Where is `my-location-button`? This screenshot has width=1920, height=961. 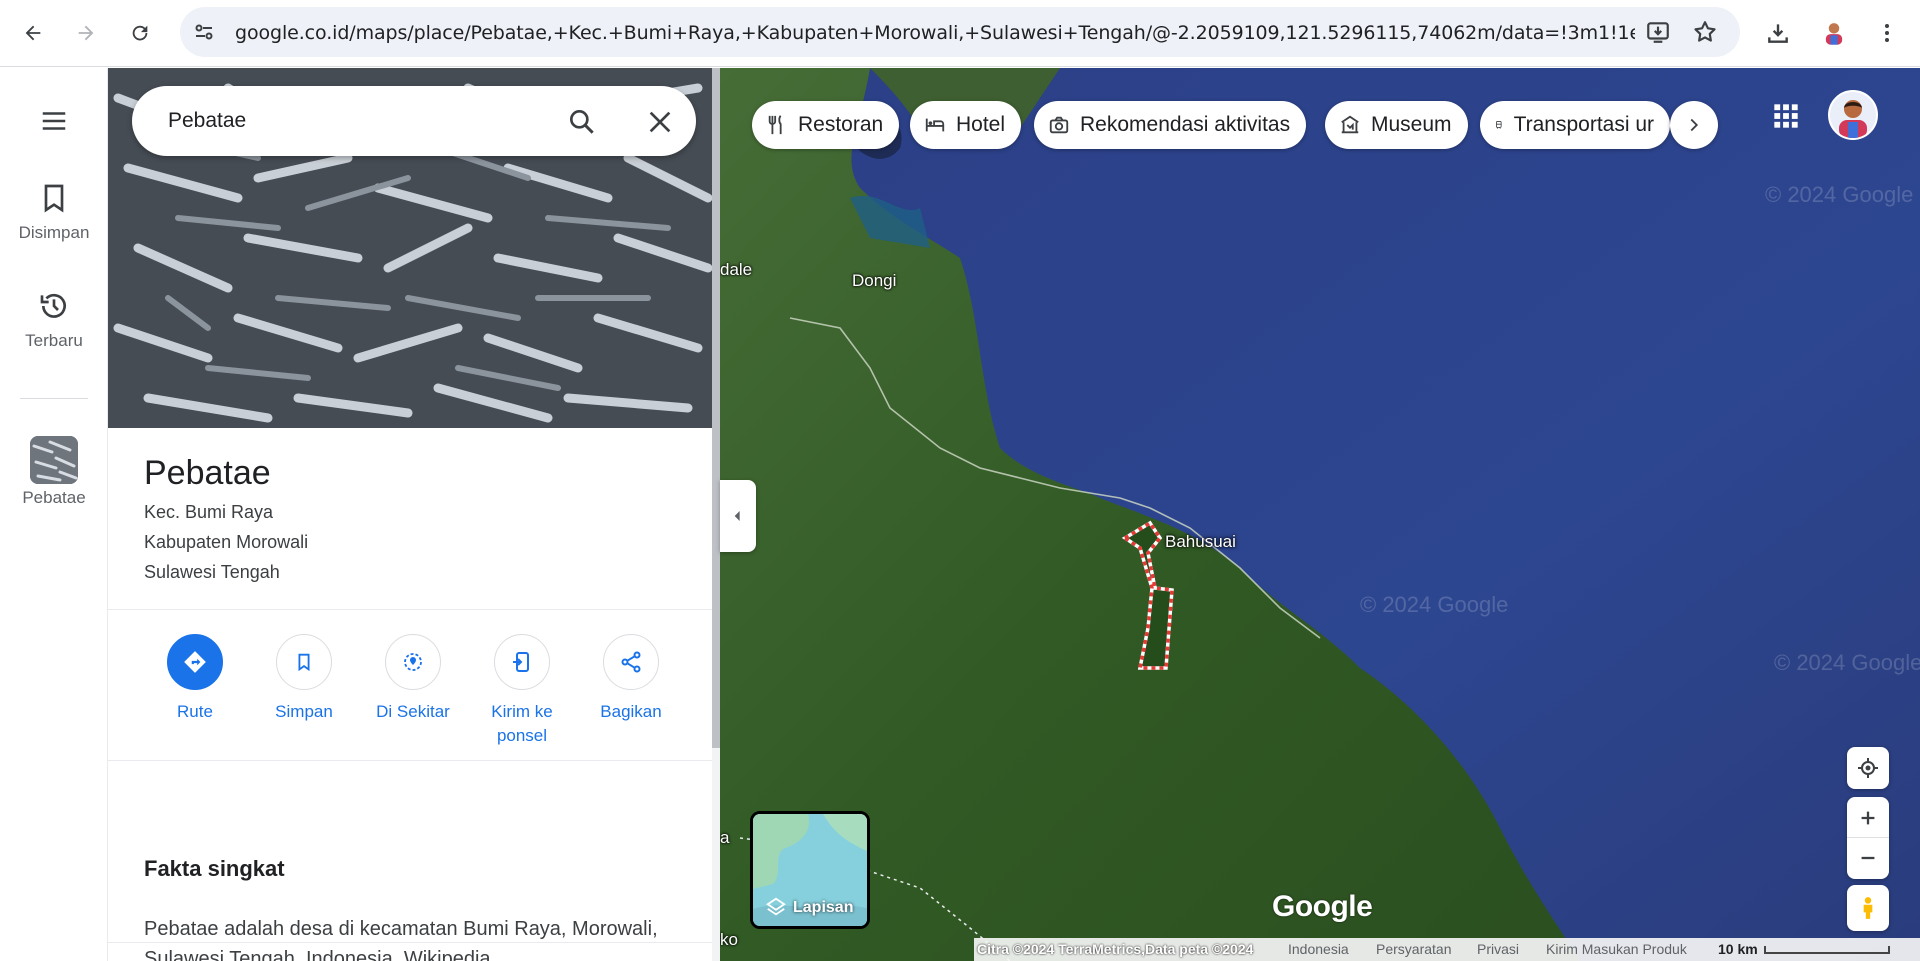
my-location-button is located at coordinates (1868, 768).